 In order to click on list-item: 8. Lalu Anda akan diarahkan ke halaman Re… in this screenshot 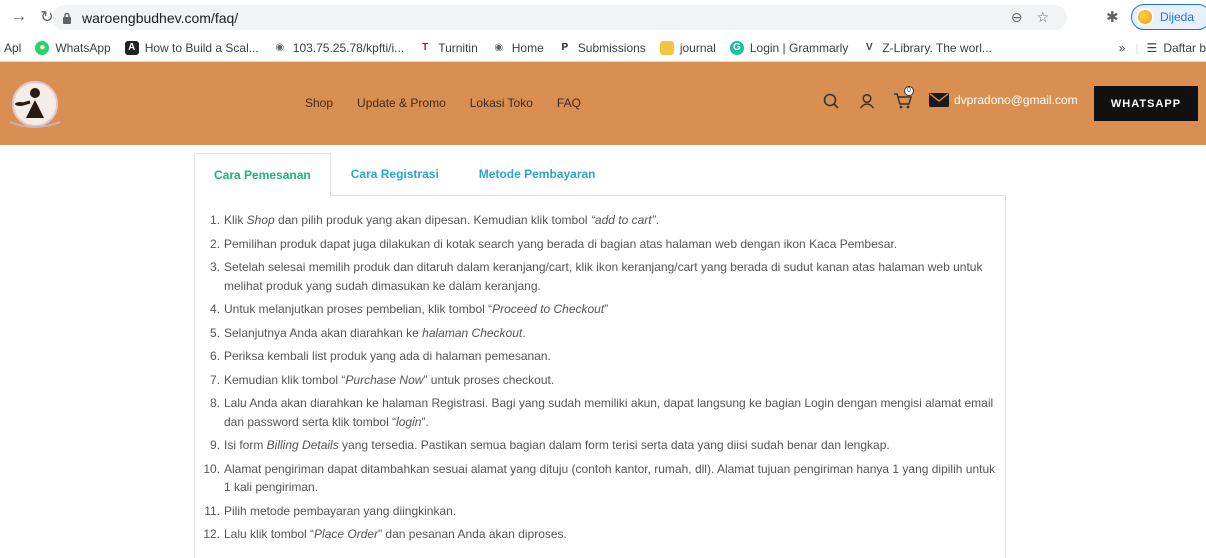, I will do `click(601, 412)`.